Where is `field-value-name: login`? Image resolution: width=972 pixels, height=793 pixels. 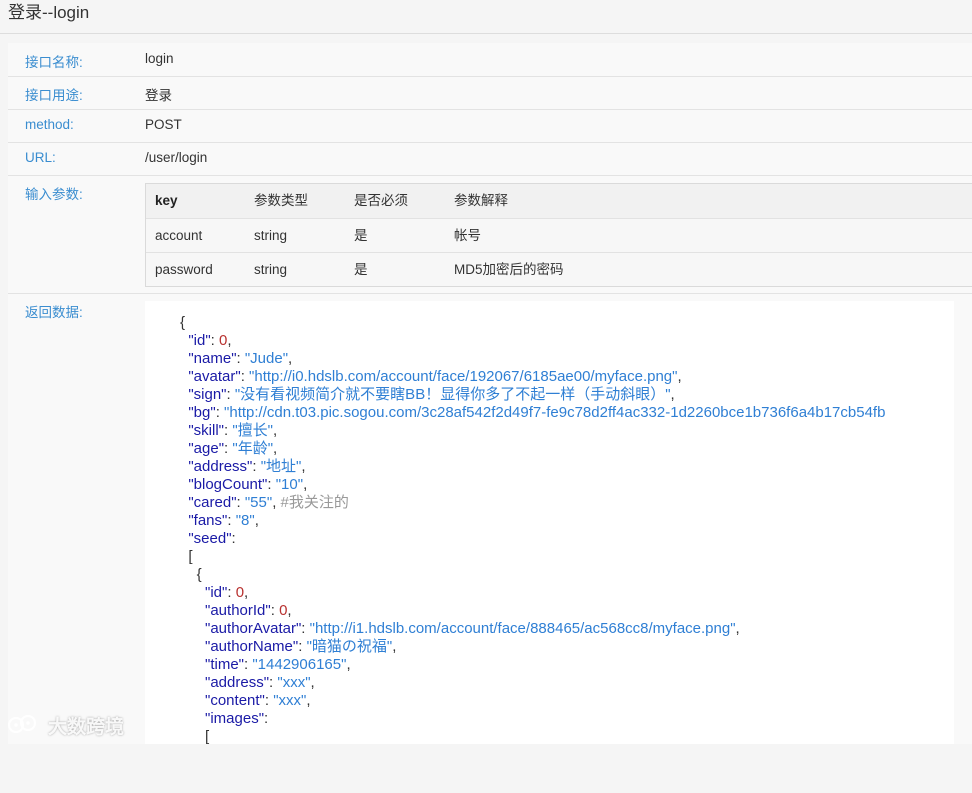 field-value-name: login is located at coordinates (159, 58).